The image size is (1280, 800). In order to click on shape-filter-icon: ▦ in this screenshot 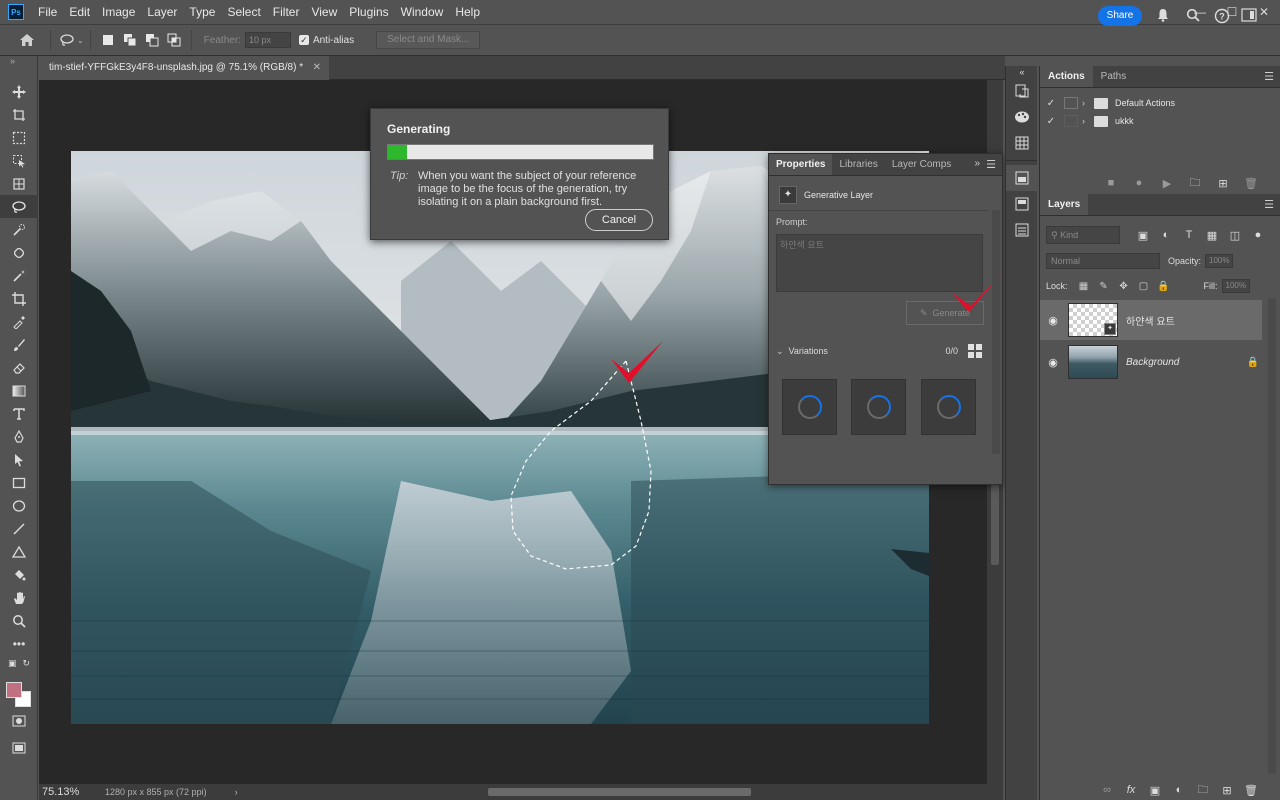, I will do `click(1212, 235)`.